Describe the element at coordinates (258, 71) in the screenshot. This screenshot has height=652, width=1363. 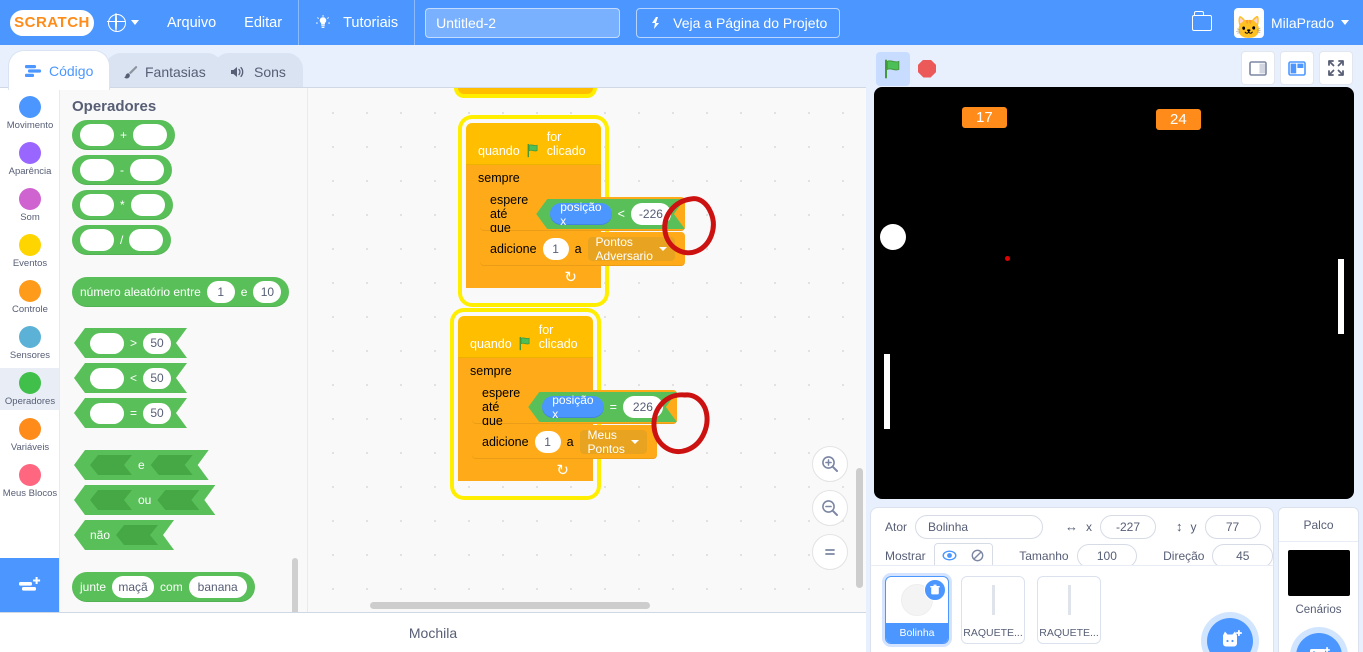
I see `tab-sounds: Sons` at that location.